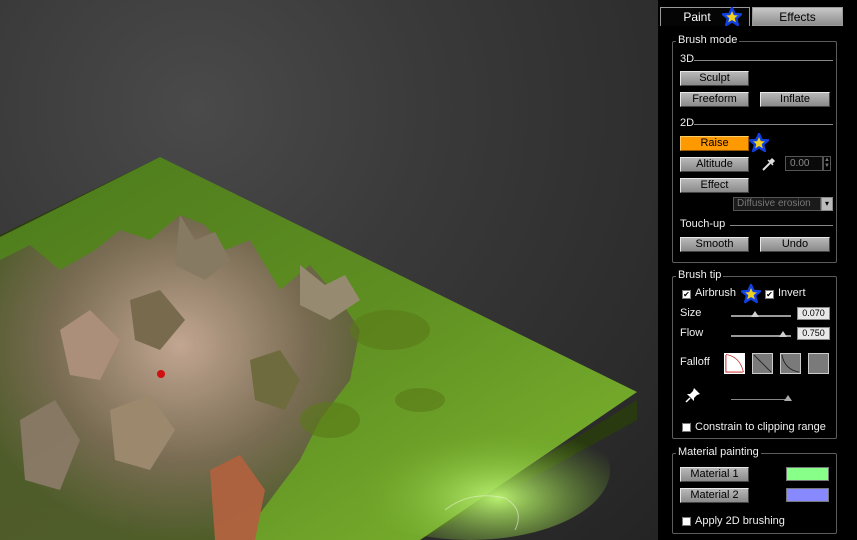  Describe the element at coordinates (715, 293) in the screenshot. I see `airbrush-label: Airbrush` at that location.